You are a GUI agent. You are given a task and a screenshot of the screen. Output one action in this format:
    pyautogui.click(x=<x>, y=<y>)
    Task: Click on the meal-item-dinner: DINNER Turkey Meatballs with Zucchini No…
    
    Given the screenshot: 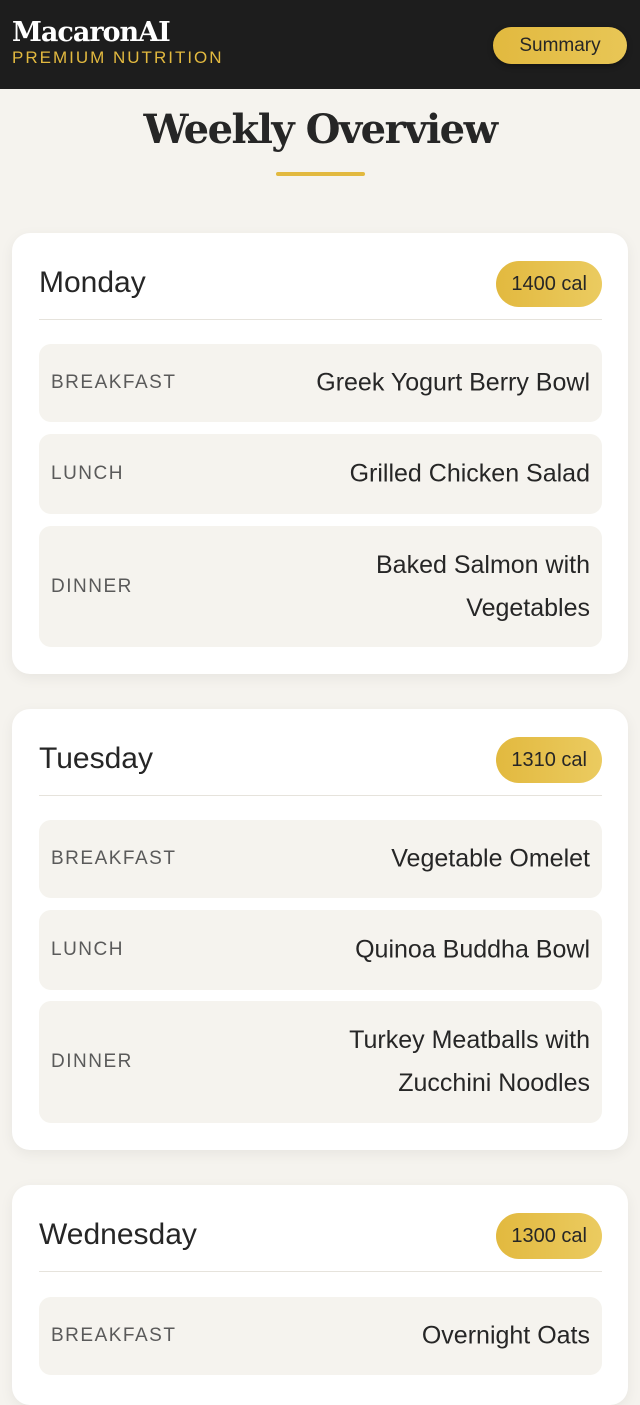 What is the action you would take?
    pyautogui.click(x=320, y=1062)
    